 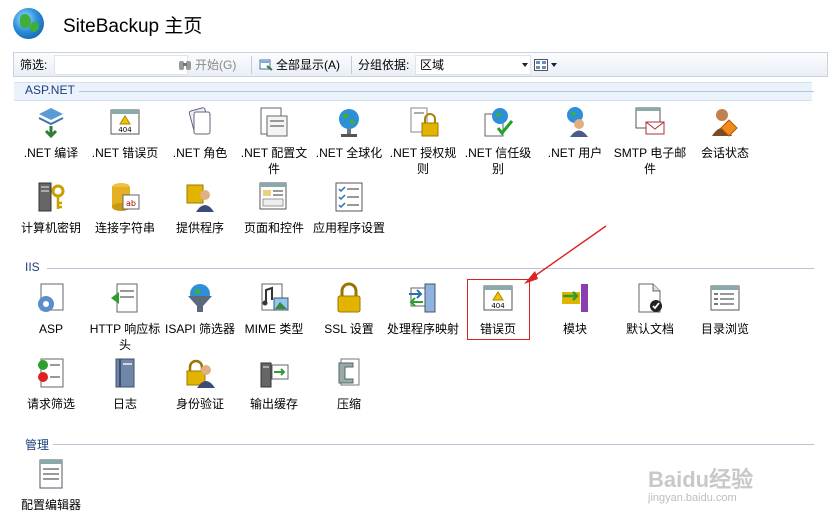 I want to click on annotation-arrow, so click(x=565, y=254).